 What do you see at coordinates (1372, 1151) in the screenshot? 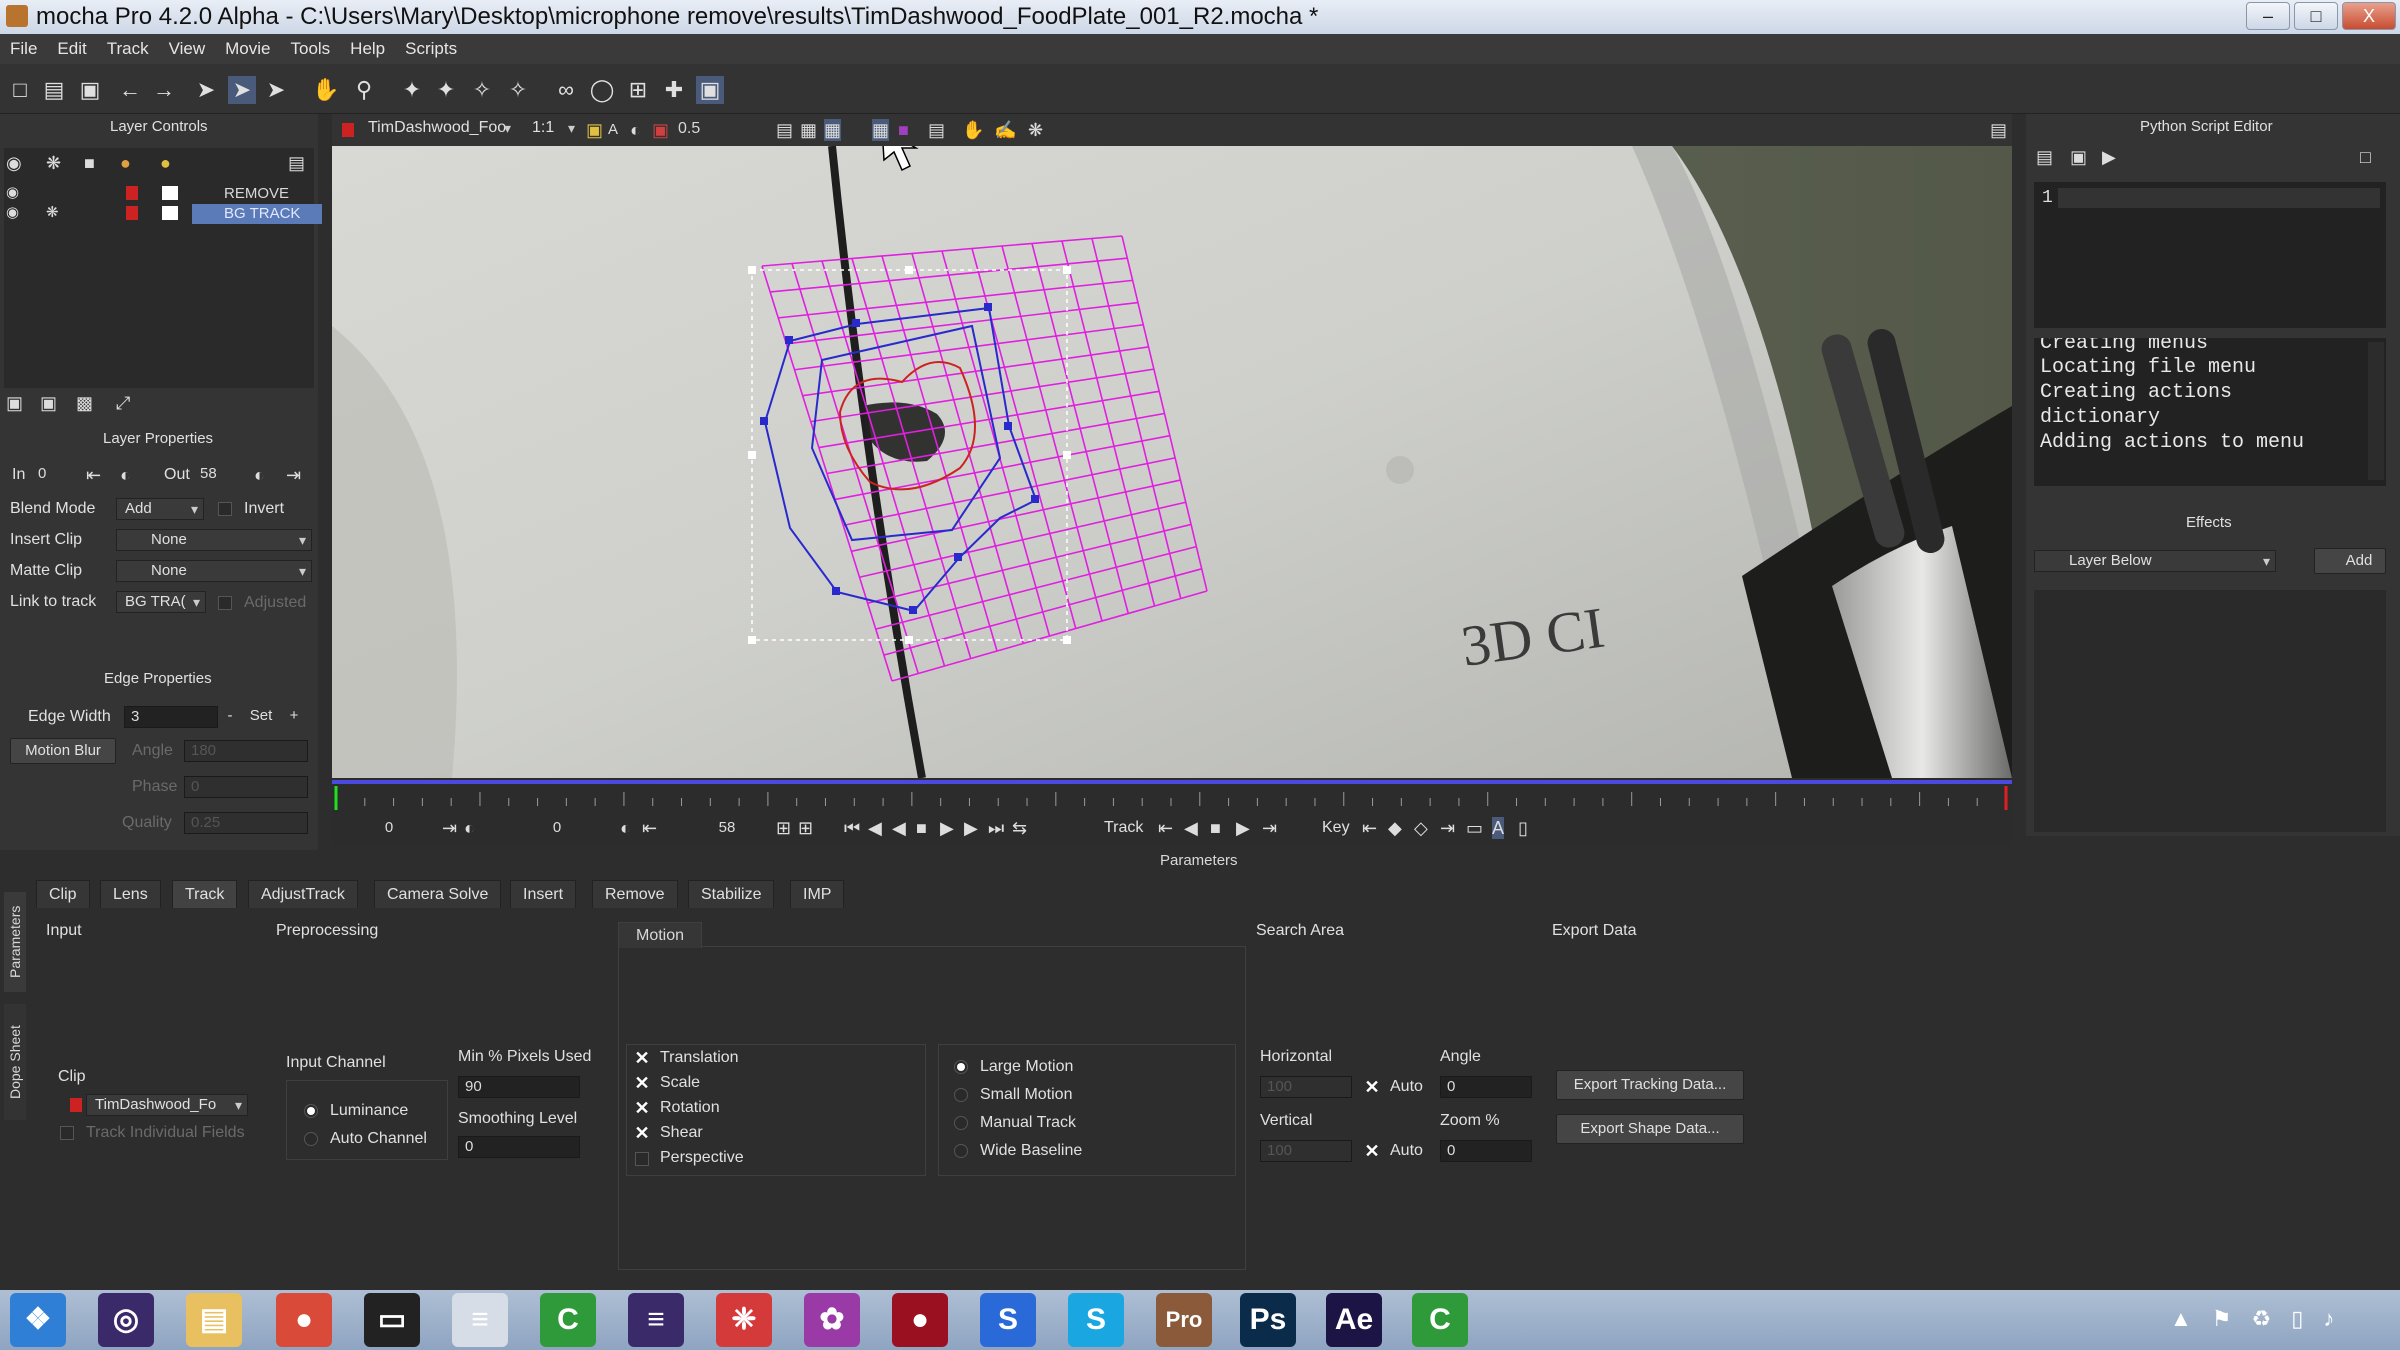
I see `vertical-auto-checkbox: ✕` at bounding box center [1372, 1151].